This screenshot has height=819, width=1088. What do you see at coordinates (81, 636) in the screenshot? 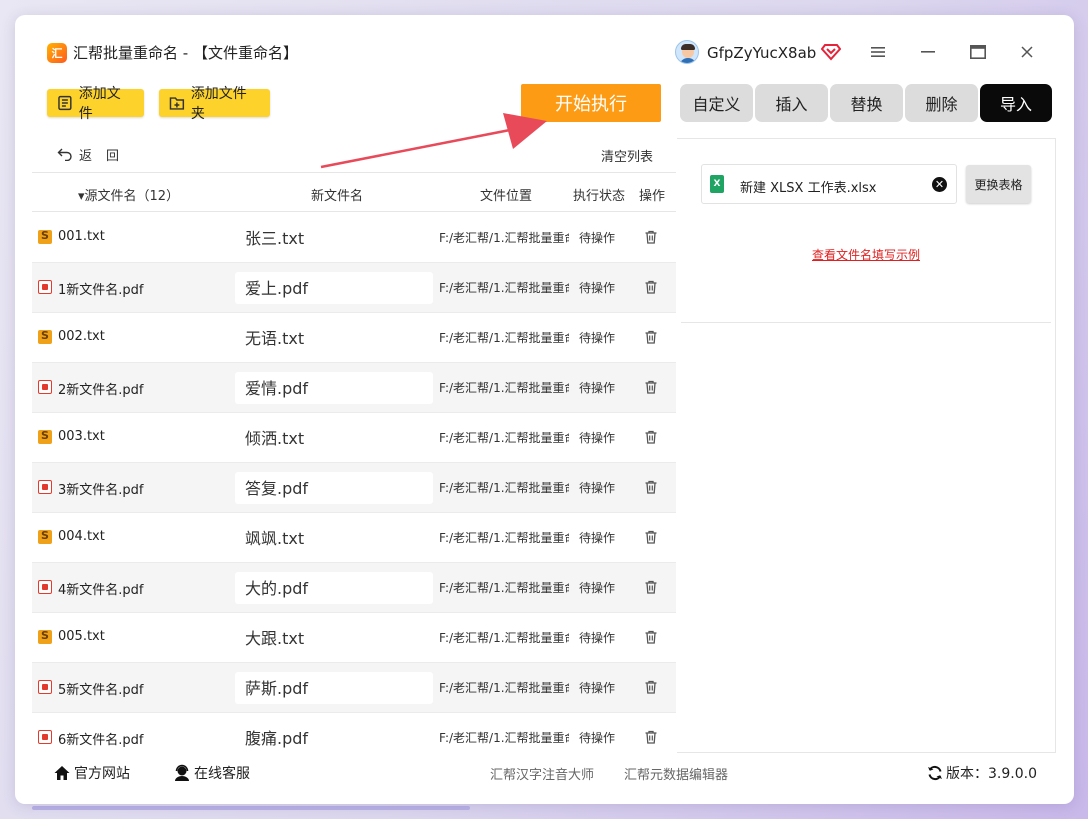
I see `source-filename: 005.txt` at bounding box center [81, 636].